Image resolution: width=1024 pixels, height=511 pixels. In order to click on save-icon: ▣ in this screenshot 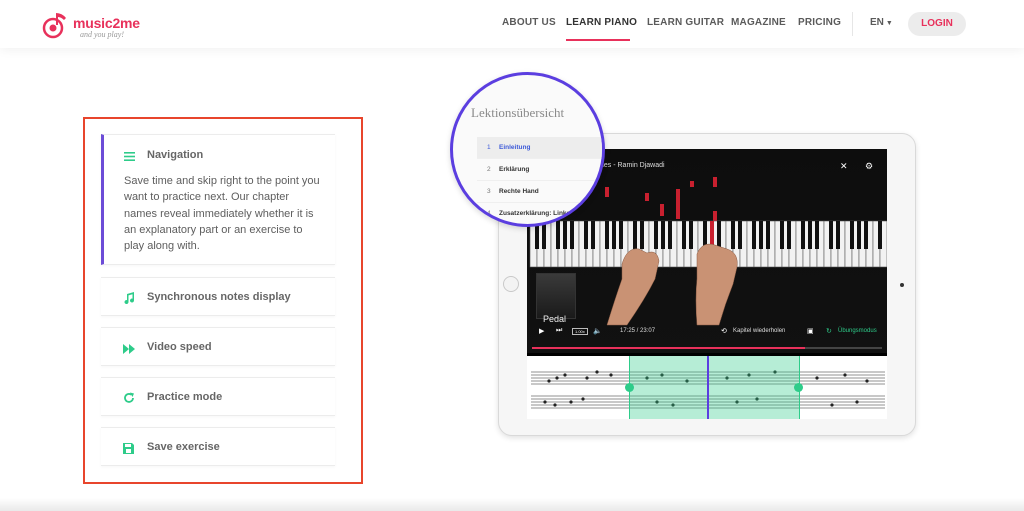, I will do `click(810, 331)`.